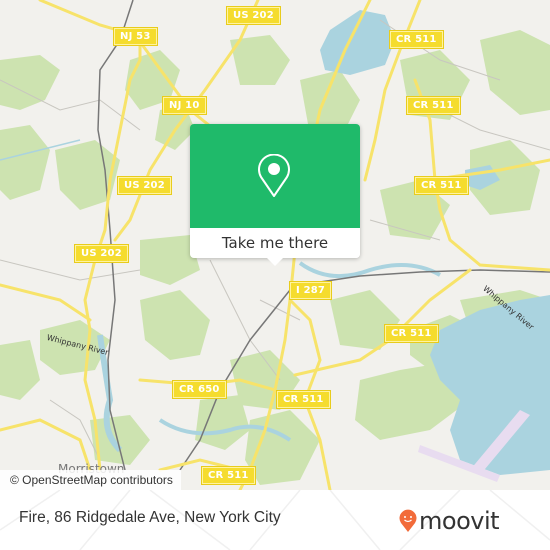 This screenshot has height=550, width=550. Describe the element at coordinates (199, 389) in the screenshot. I see `road-shield-cr-650: CR 650` at that location.